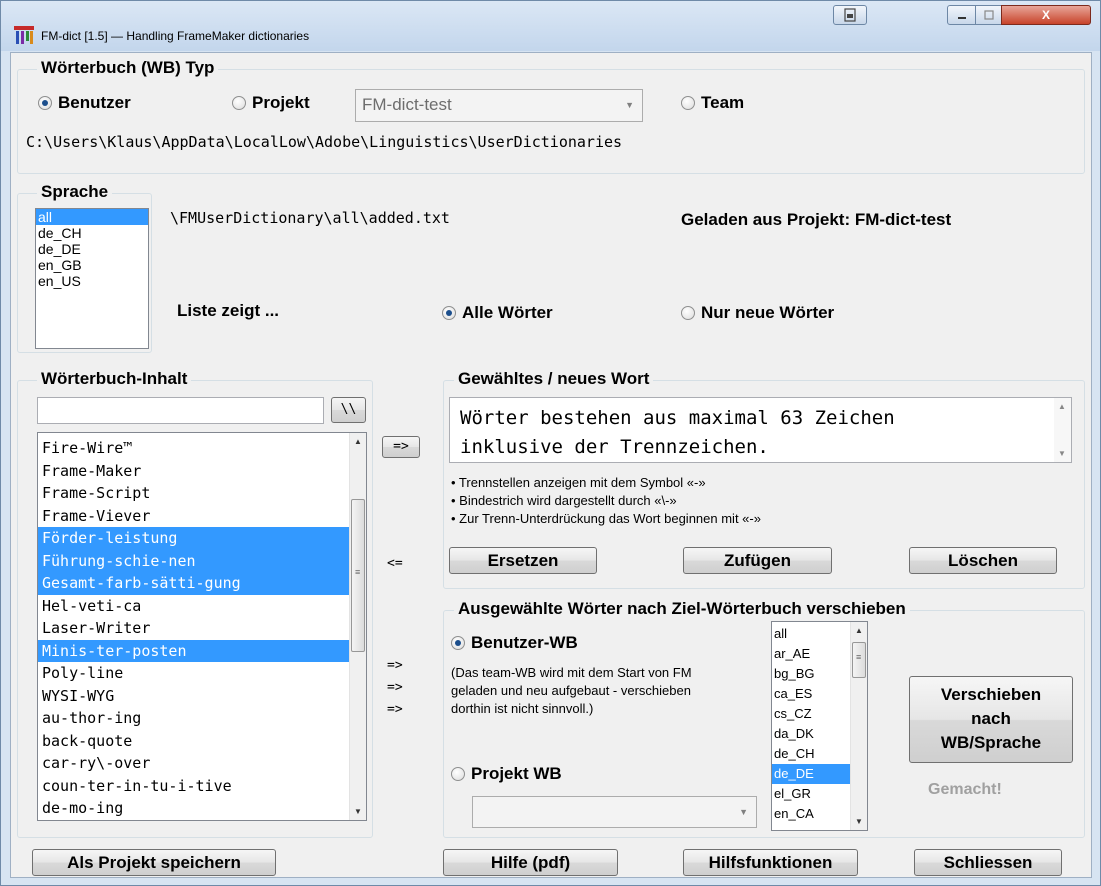 Image resolution: width=1101 pixels, height=886 pixels. I want to click on replace-button: Ersetzen, so click(523, 560).